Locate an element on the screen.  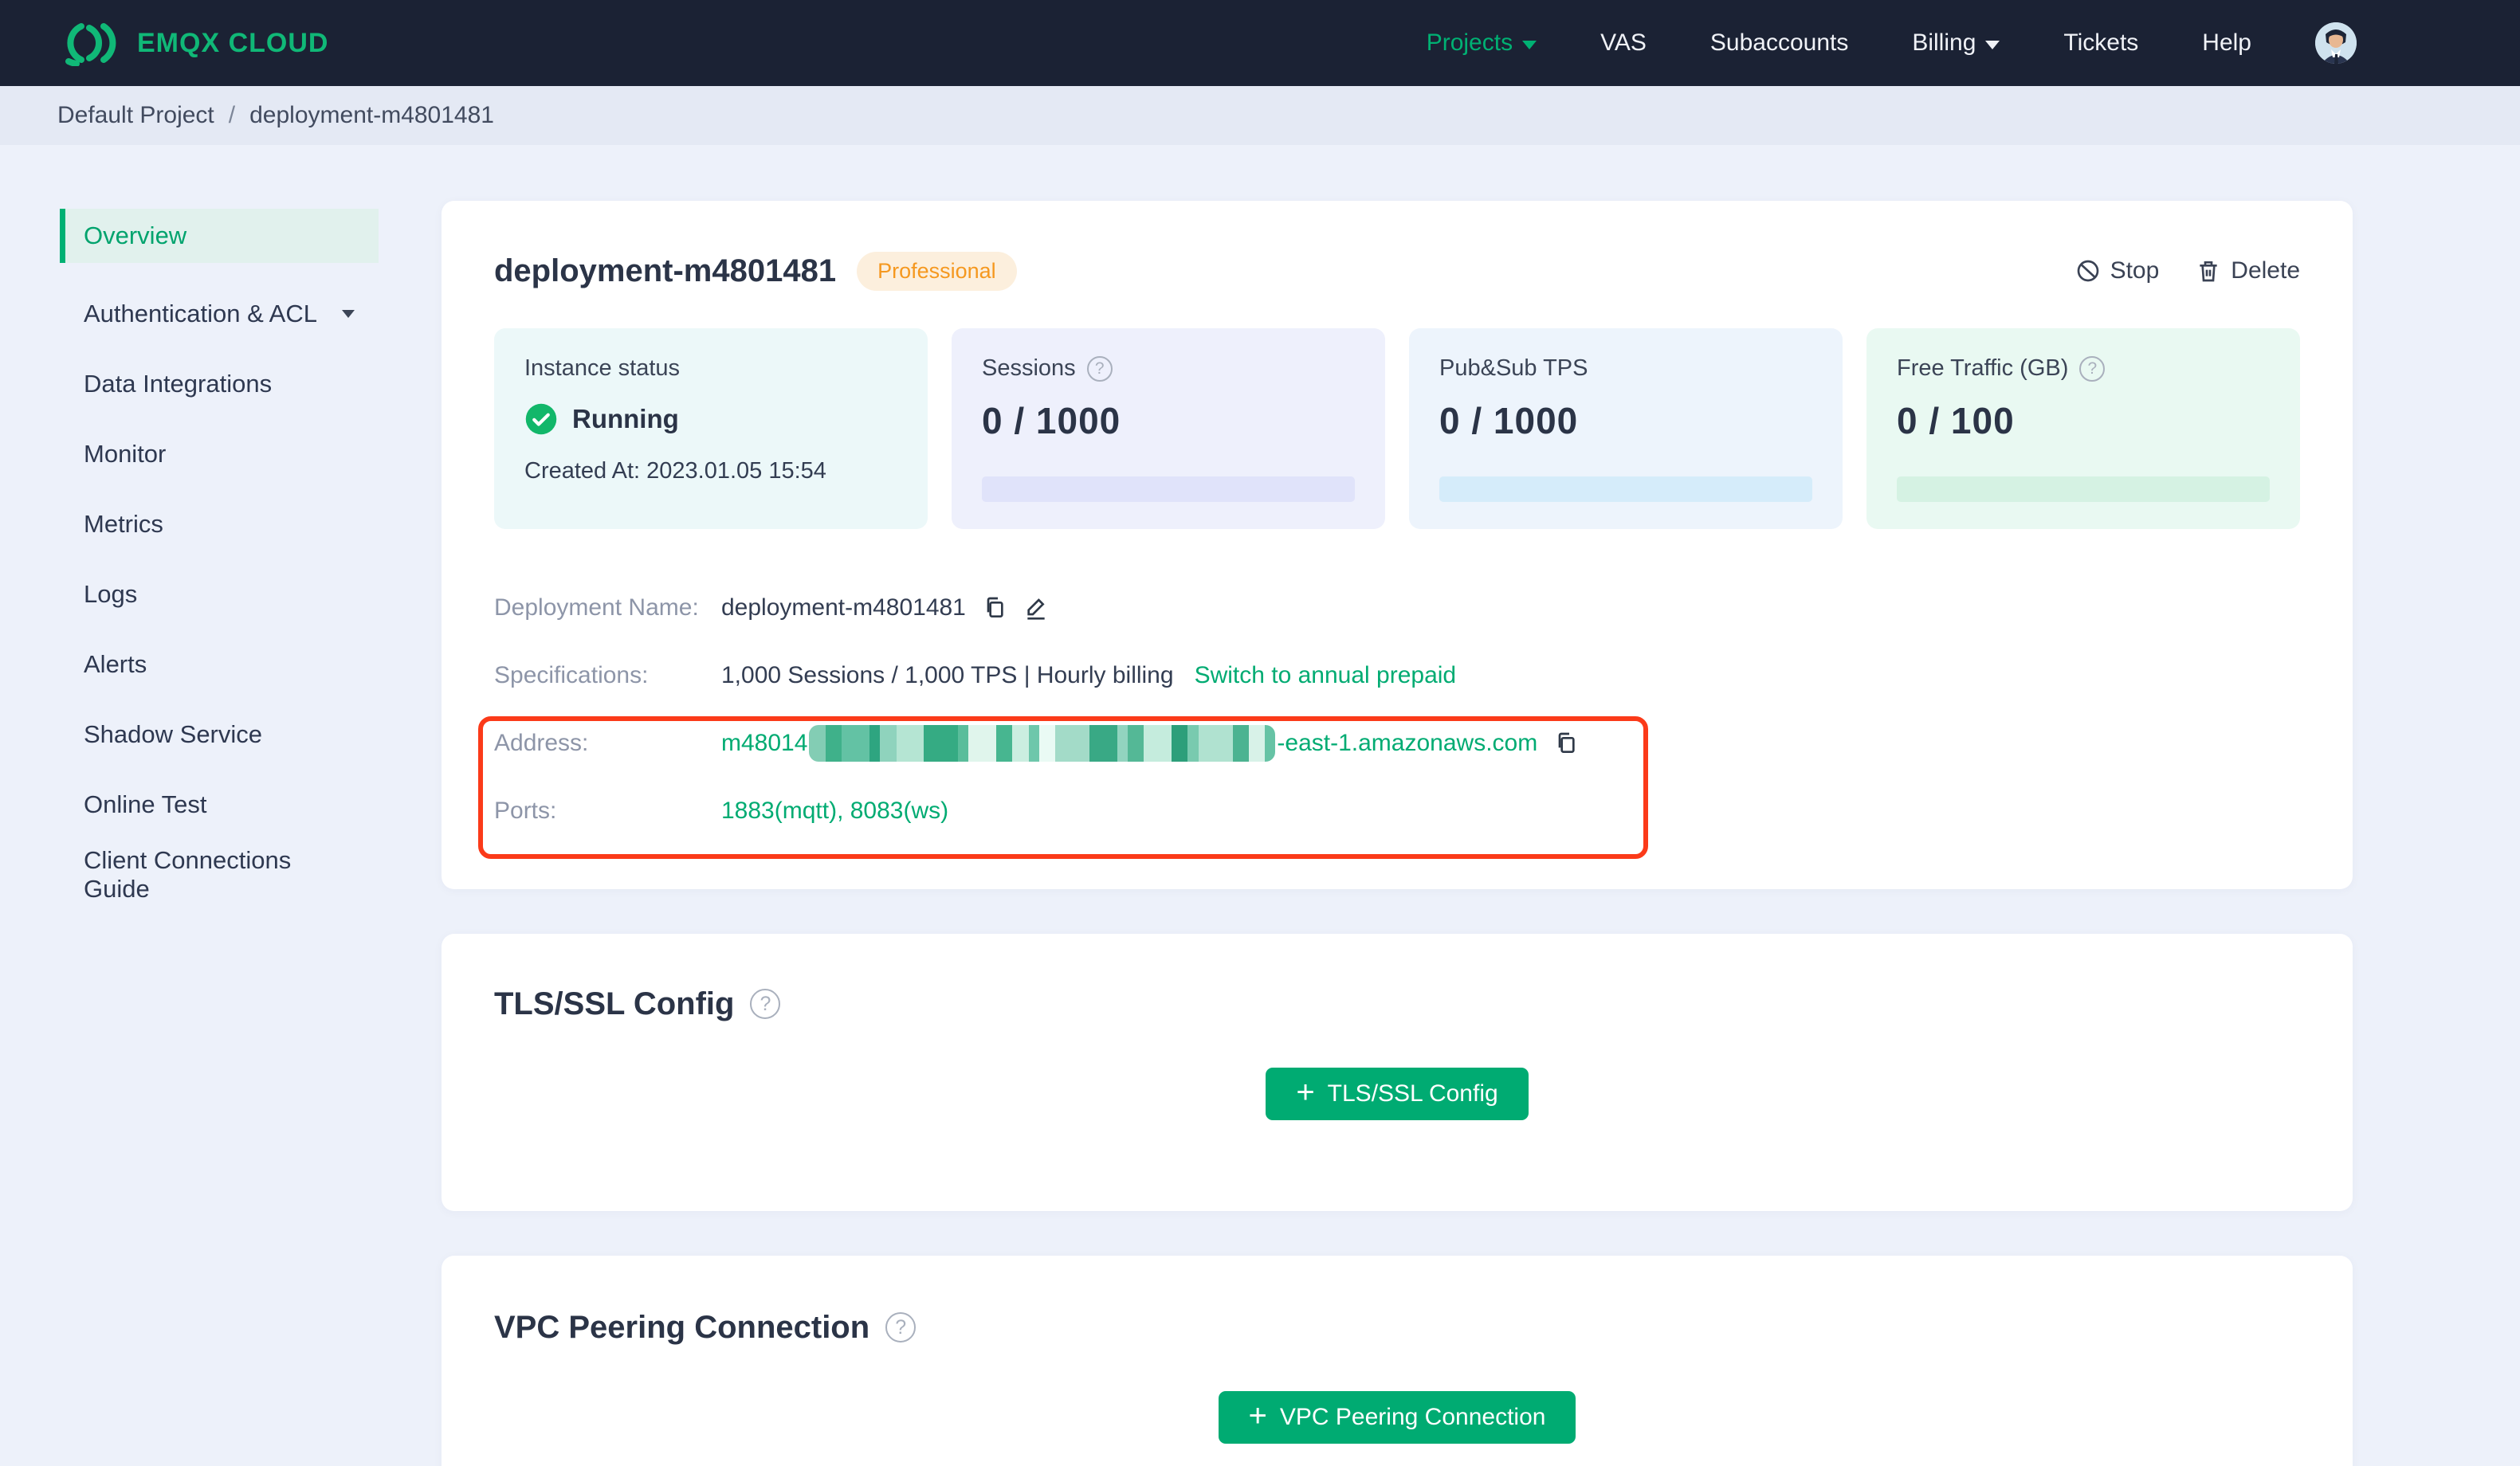
sidebar-item-label: Overview is located at coordinates (135, 235).